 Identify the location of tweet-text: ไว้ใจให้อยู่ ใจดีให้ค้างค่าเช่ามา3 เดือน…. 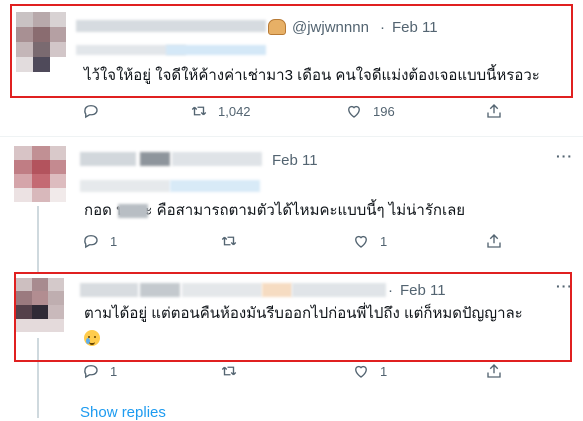
(312, 75).